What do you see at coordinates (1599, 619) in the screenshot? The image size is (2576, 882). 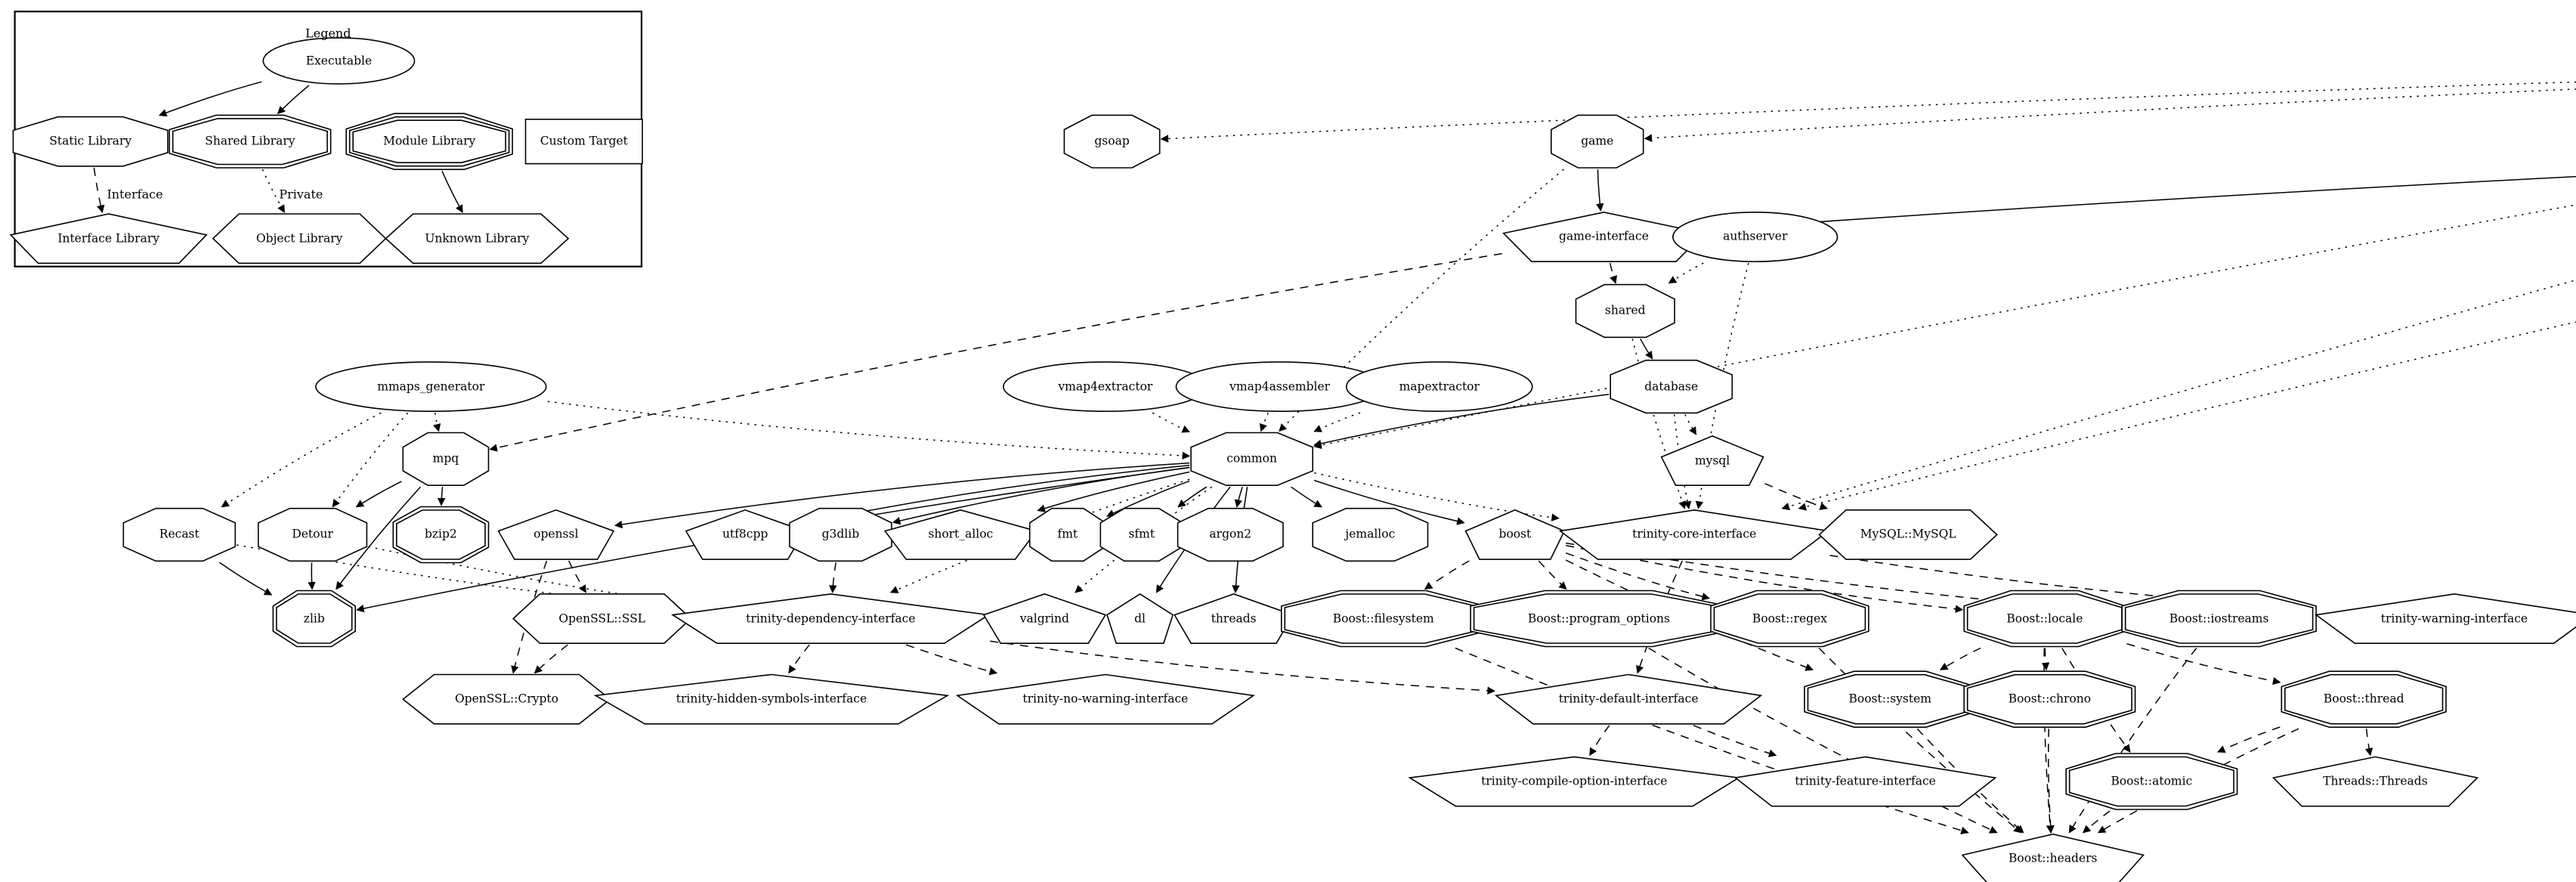 I see `node-Boost::program_options` at bounding box center [1599, 619].